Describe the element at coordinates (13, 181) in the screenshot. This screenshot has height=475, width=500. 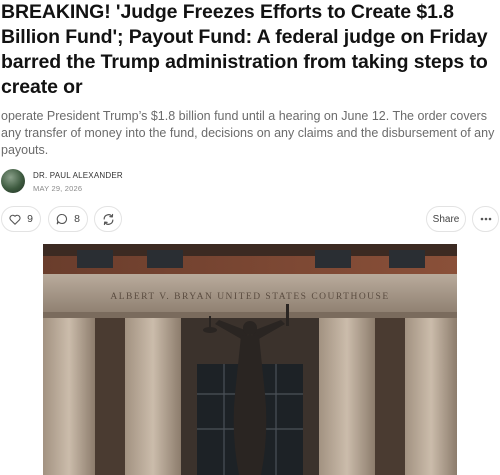
I see `author-avatar` at that location.